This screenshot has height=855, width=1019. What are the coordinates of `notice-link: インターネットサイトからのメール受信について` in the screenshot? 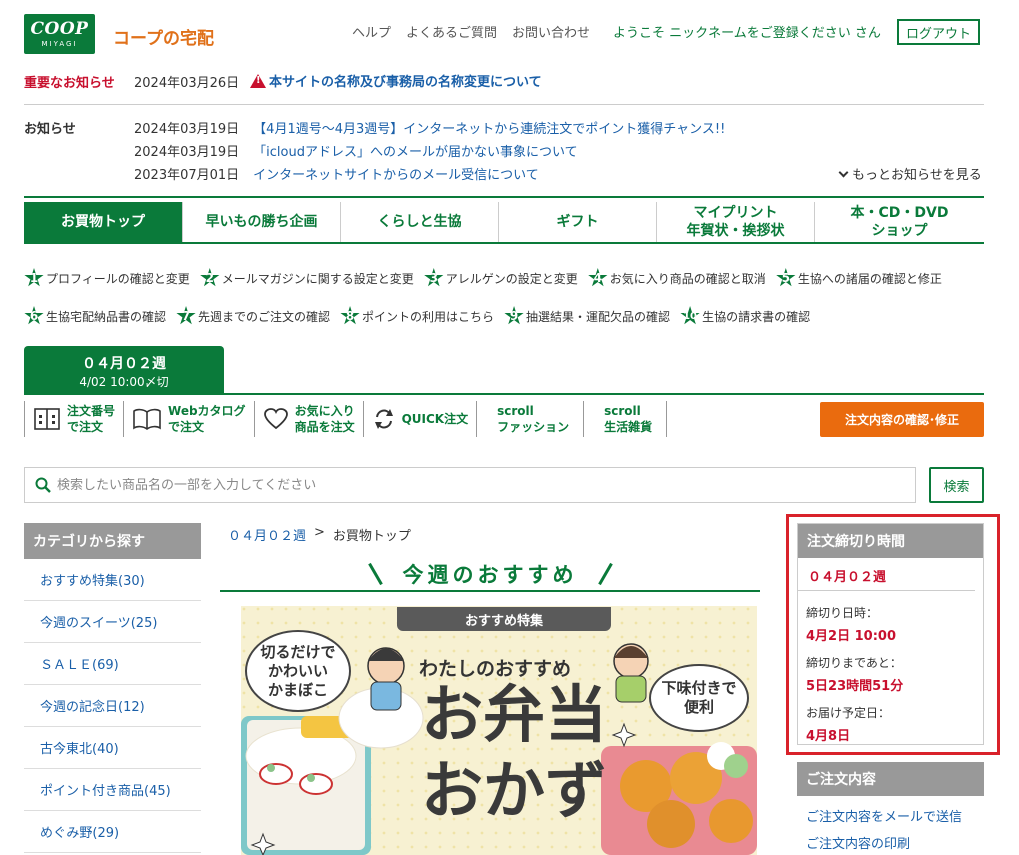 It's located at (396, 173).